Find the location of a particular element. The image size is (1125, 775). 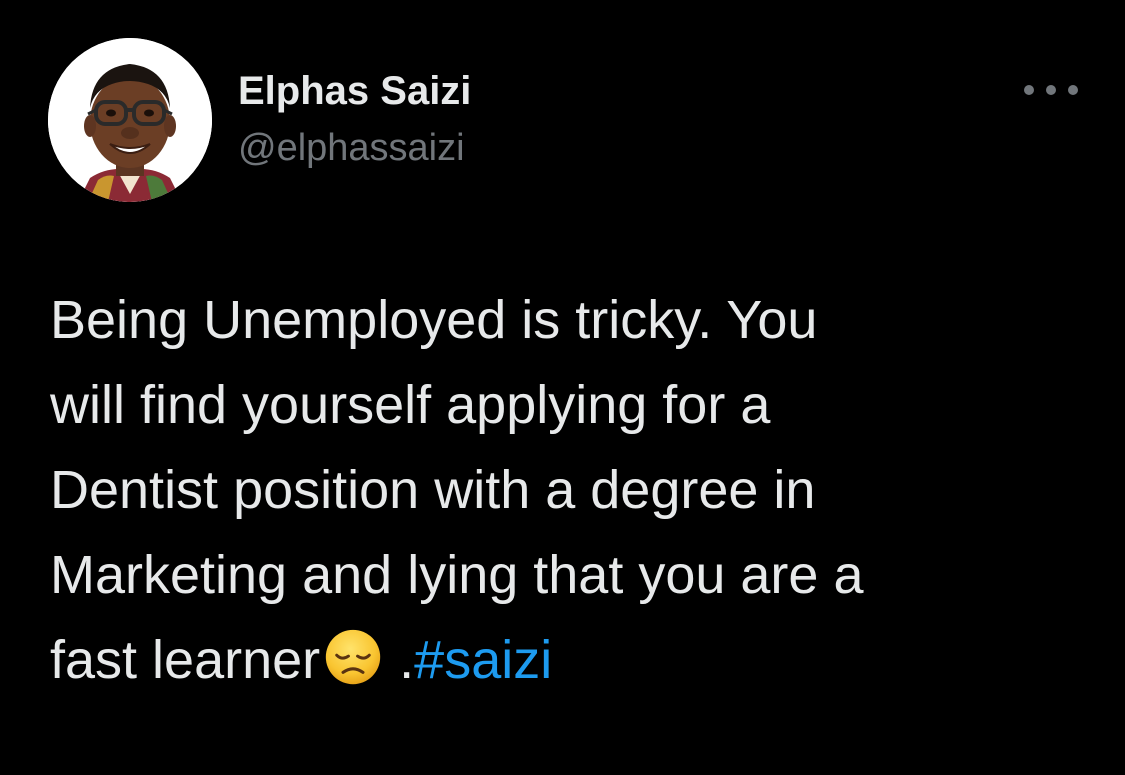

more-options-button is located at coordinates (1051, 90).